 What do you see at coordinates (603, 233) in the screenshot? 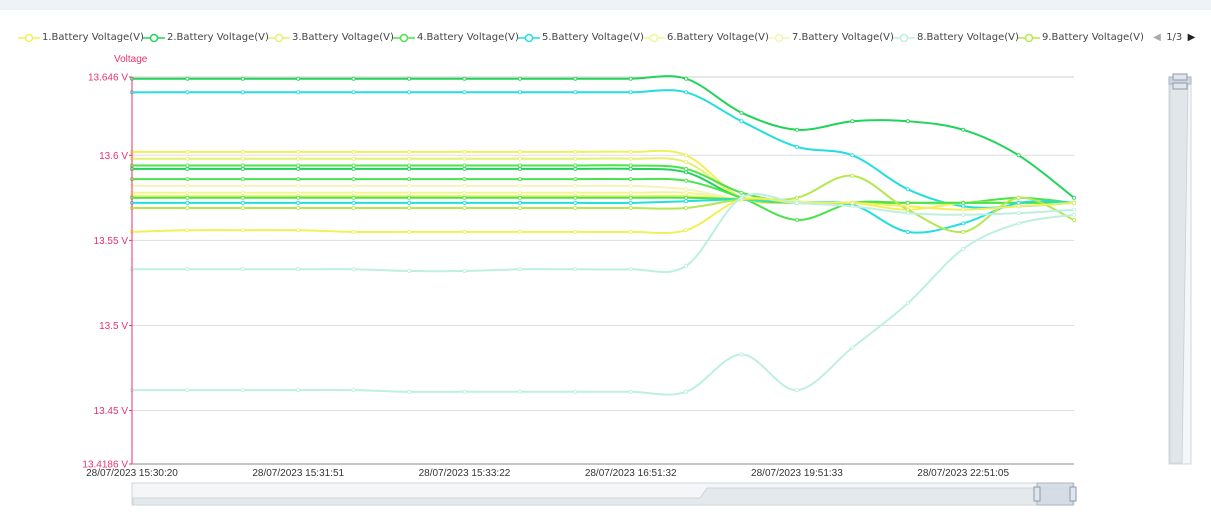
I see `series-line` at bounding box center [603, 233].